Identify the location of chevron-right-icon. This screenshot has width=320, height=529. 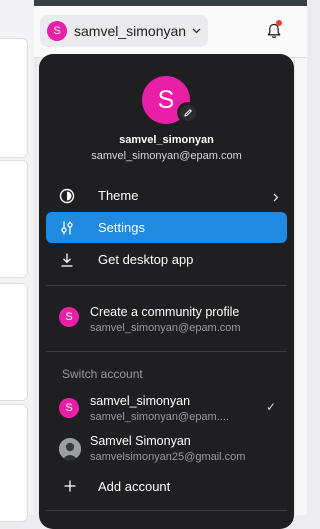
(276, 198).